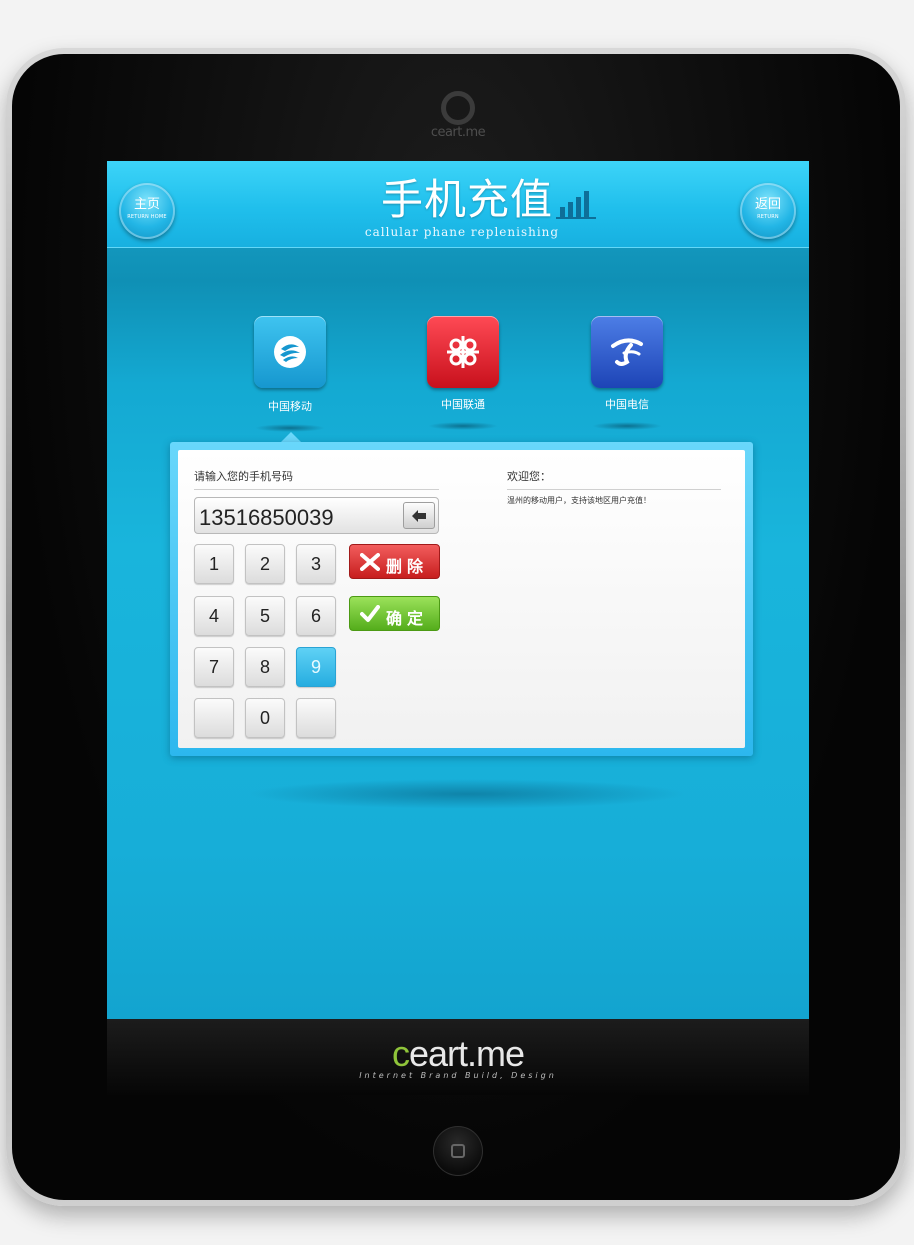 This screenshot has height=1245, width=914. What do you see at coordinates (266, 517) in the screenshot?
I see `phone-number-value: 13516850039` at bounding box center [266, 517].